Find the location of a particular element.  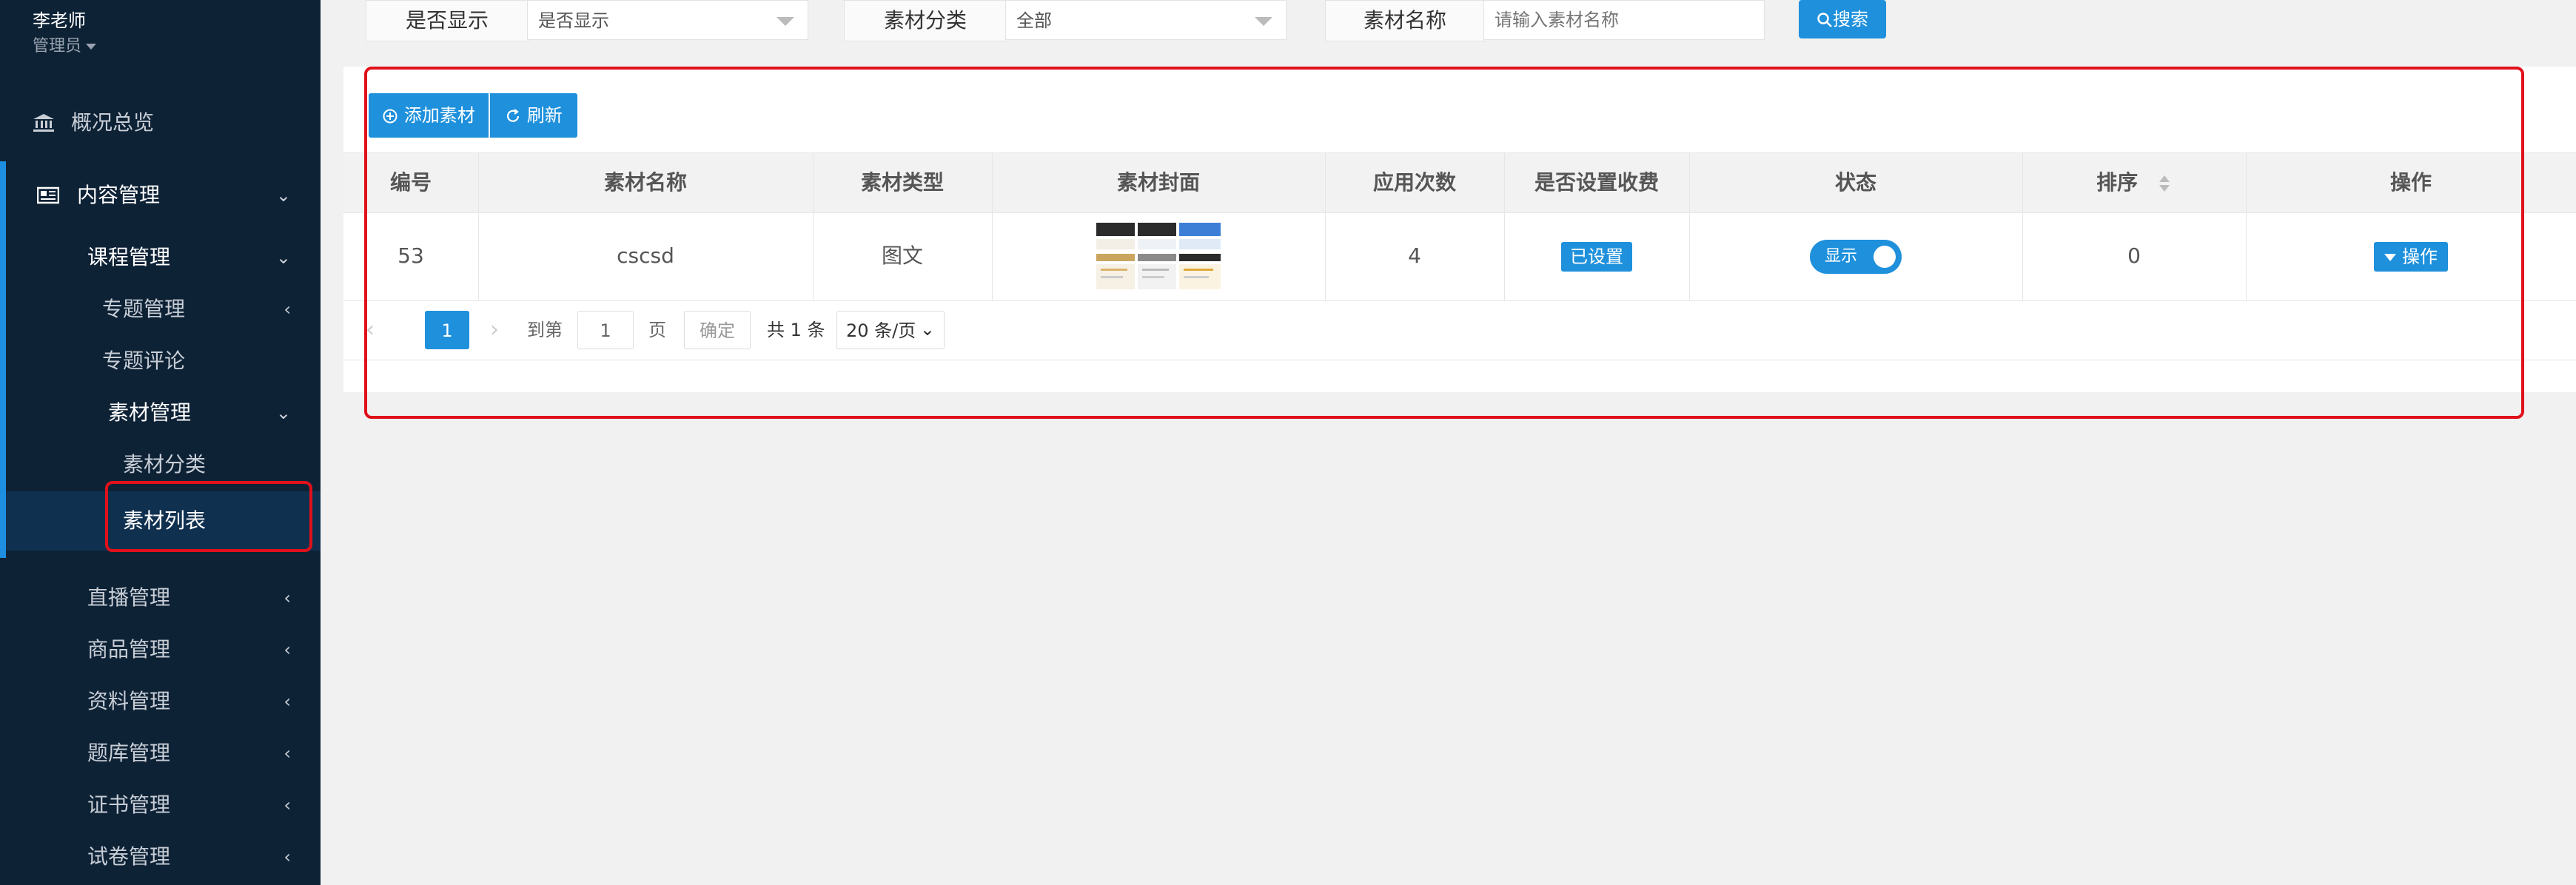

search-button-label: 搜索 is located at coordinates (1850, 19).